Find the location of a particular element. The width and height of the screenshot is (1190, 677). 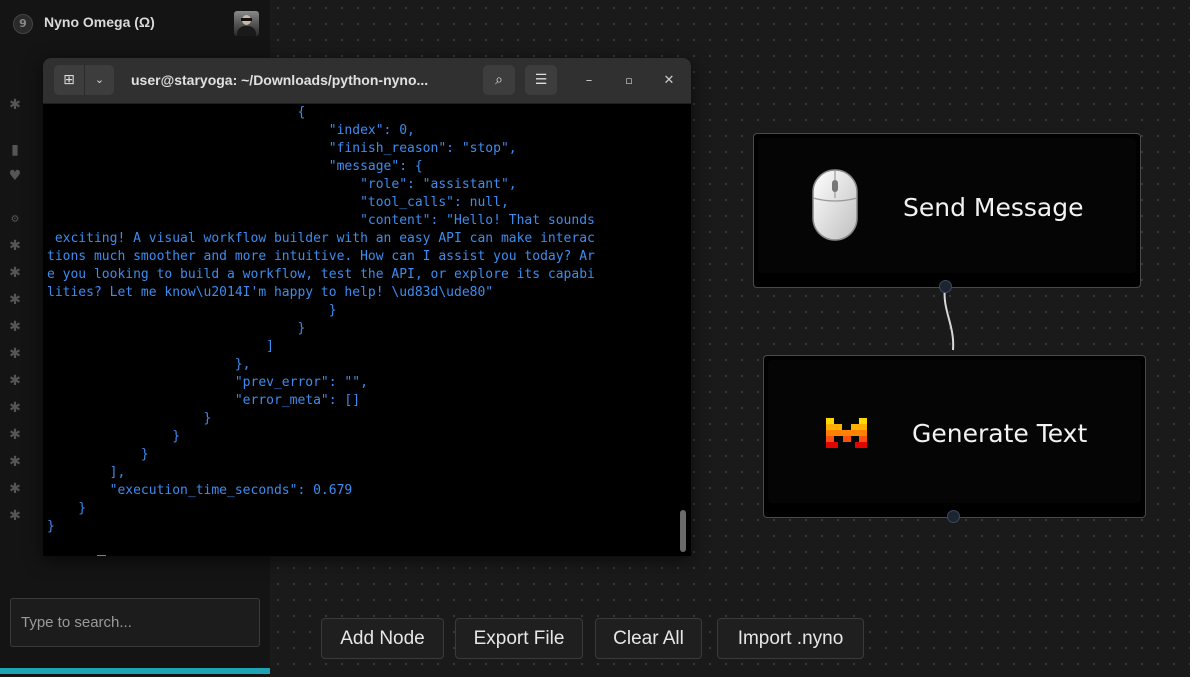

import-nyno-button: Import .nyno is located at coordinates (790, 638).